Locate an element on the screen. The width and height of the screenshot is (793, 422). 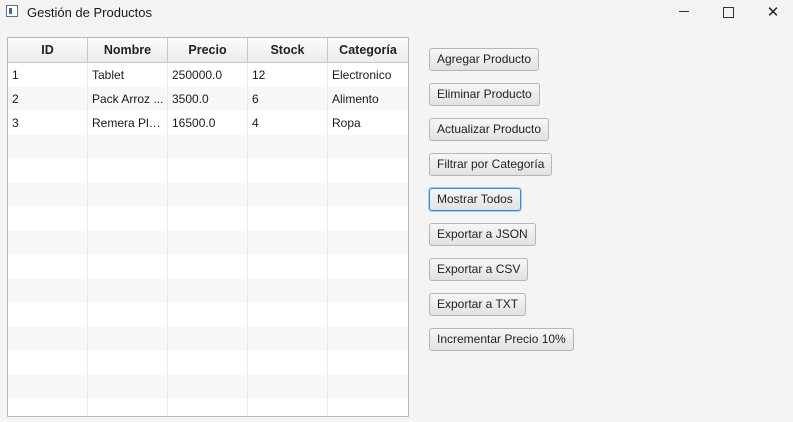
table-cell: 1 is located at coordinates (48, 75).